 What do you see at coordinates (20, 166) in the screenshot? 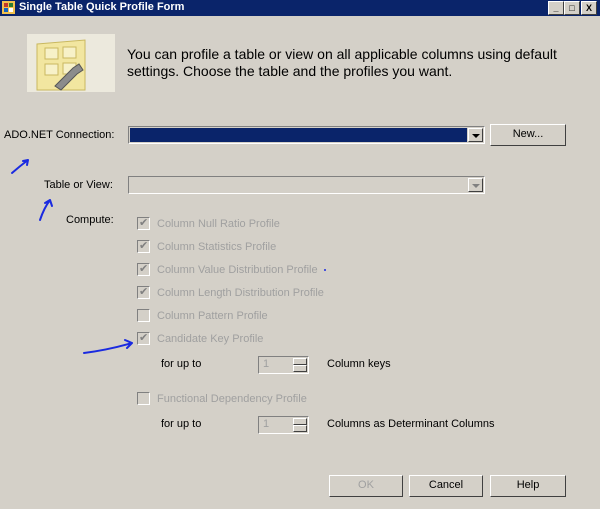
I see `arrow-annotation-connection` at bounding box center [20, 166].